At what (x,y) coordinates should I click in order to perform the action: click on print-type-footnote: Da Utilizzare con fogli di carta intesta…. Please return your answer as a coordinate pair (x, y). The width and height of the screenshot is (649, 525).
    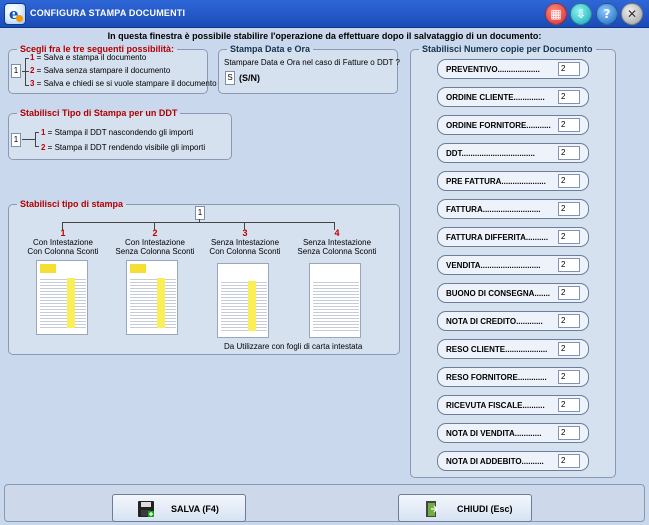
    Looking at the image, I should click on (293, 346).